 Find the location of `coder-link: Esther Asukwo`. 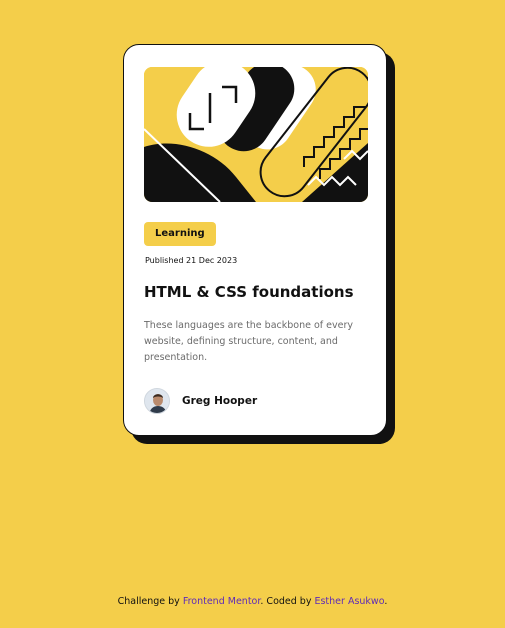

coder-link: Esther Asukwo is located at coordinates (349, 601).